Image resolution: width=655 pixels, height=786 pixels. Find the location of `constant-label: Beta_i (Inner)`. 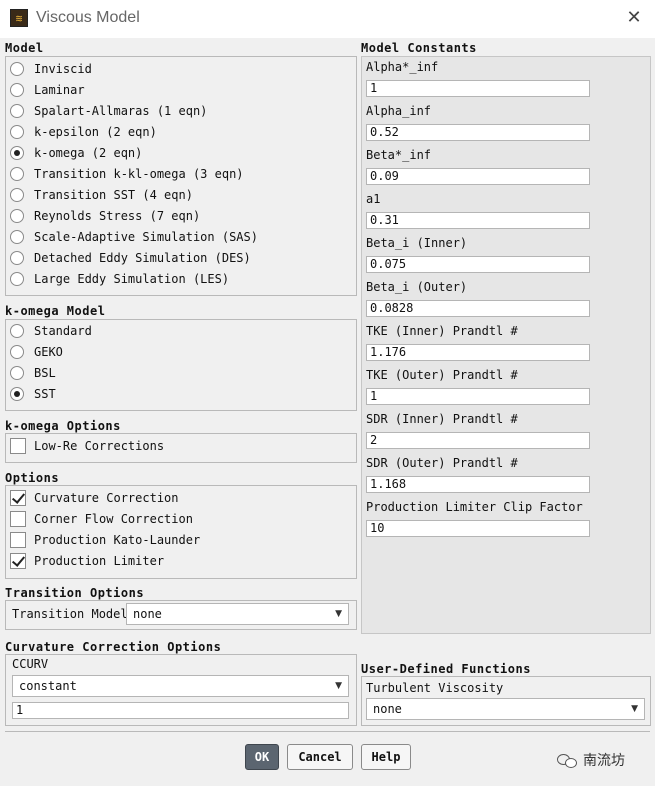

constant-label: Beta_i (Inner) is located at coordinates (417, 243).